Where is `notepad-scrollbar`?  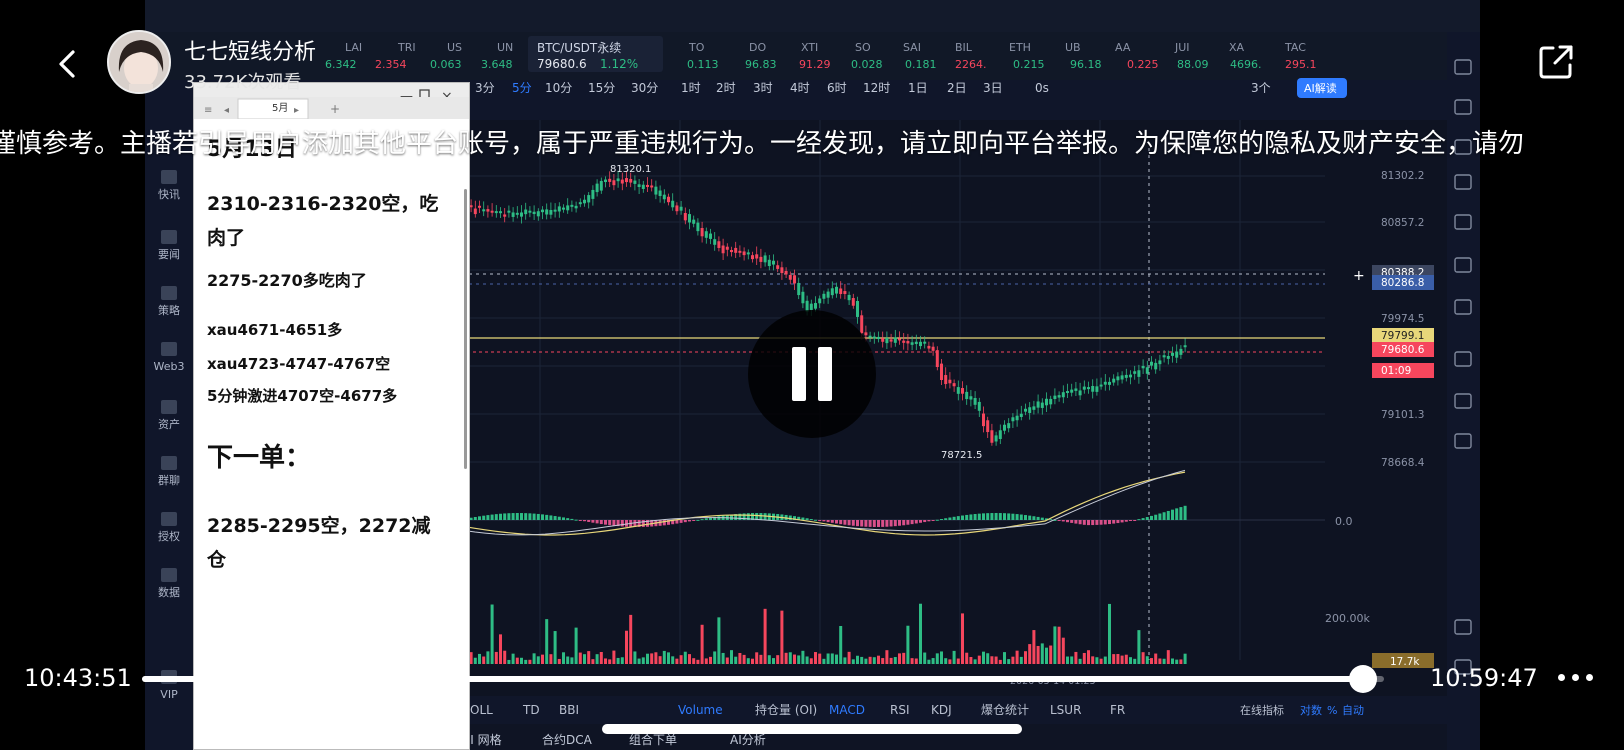
notepad-scrollbar is located at coordinates (465, 329).